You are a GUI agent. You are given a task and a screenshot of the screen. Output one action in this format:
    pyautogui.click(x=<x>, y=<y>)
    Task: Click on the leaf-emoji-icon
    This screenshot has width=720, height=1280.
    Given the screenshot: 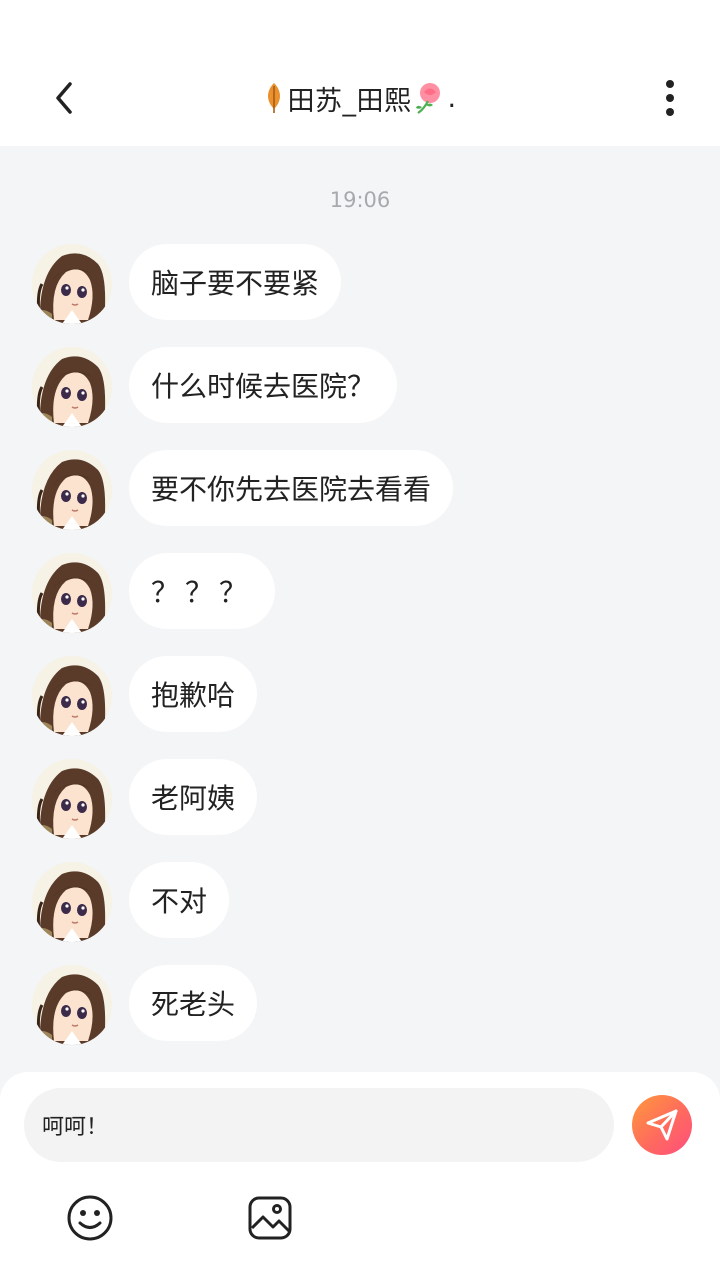 What is the action you would take?
    pyautogui.click(x=274, y=98)
    